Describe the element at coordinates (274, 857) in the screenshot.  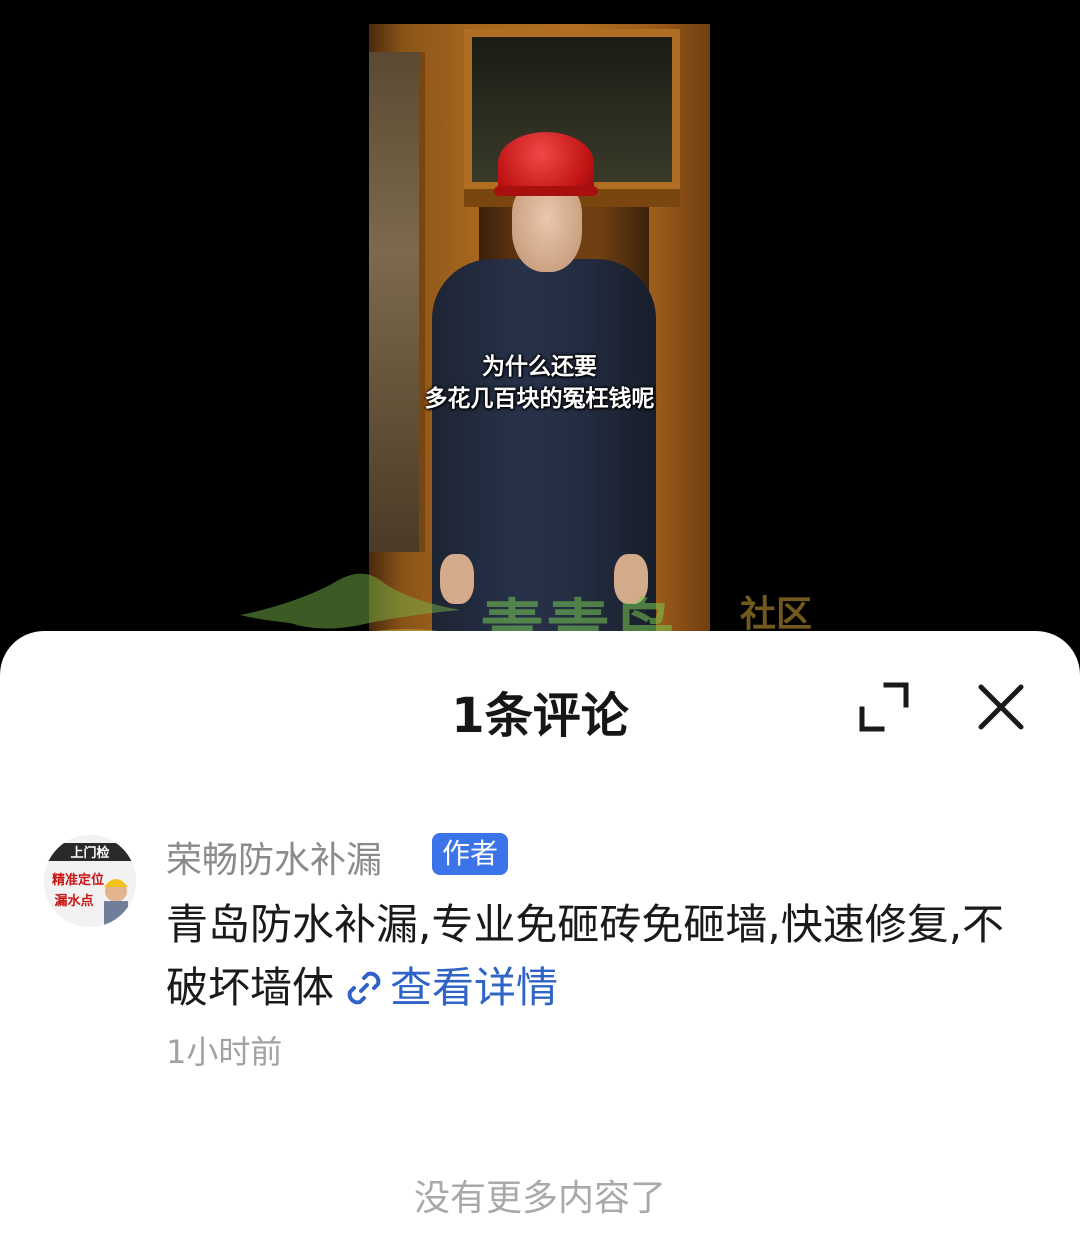
I see `comment-author: 荣畅防水补漏` at that location.